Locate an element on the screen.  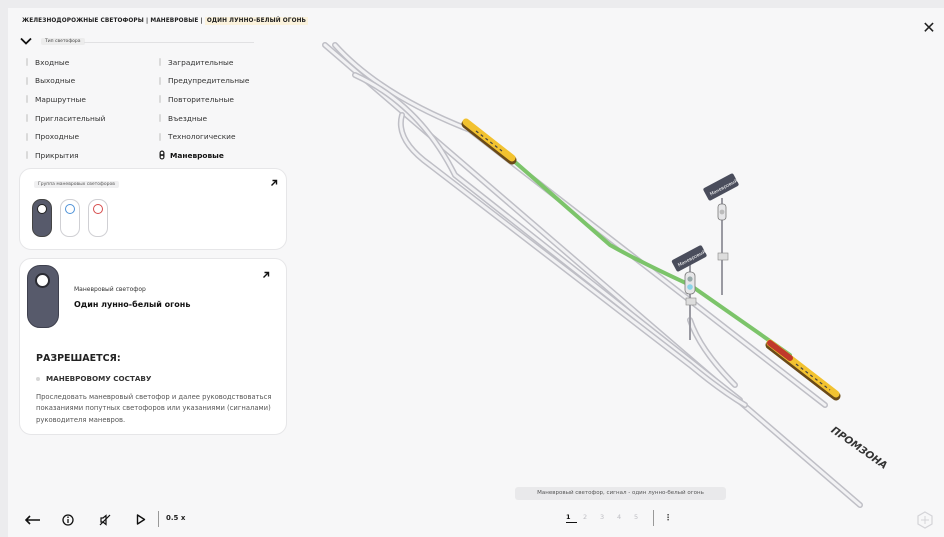
allowed-target: МАНЕВРОВОМУ СОСТАВУ is located at coordinates (93, 378).